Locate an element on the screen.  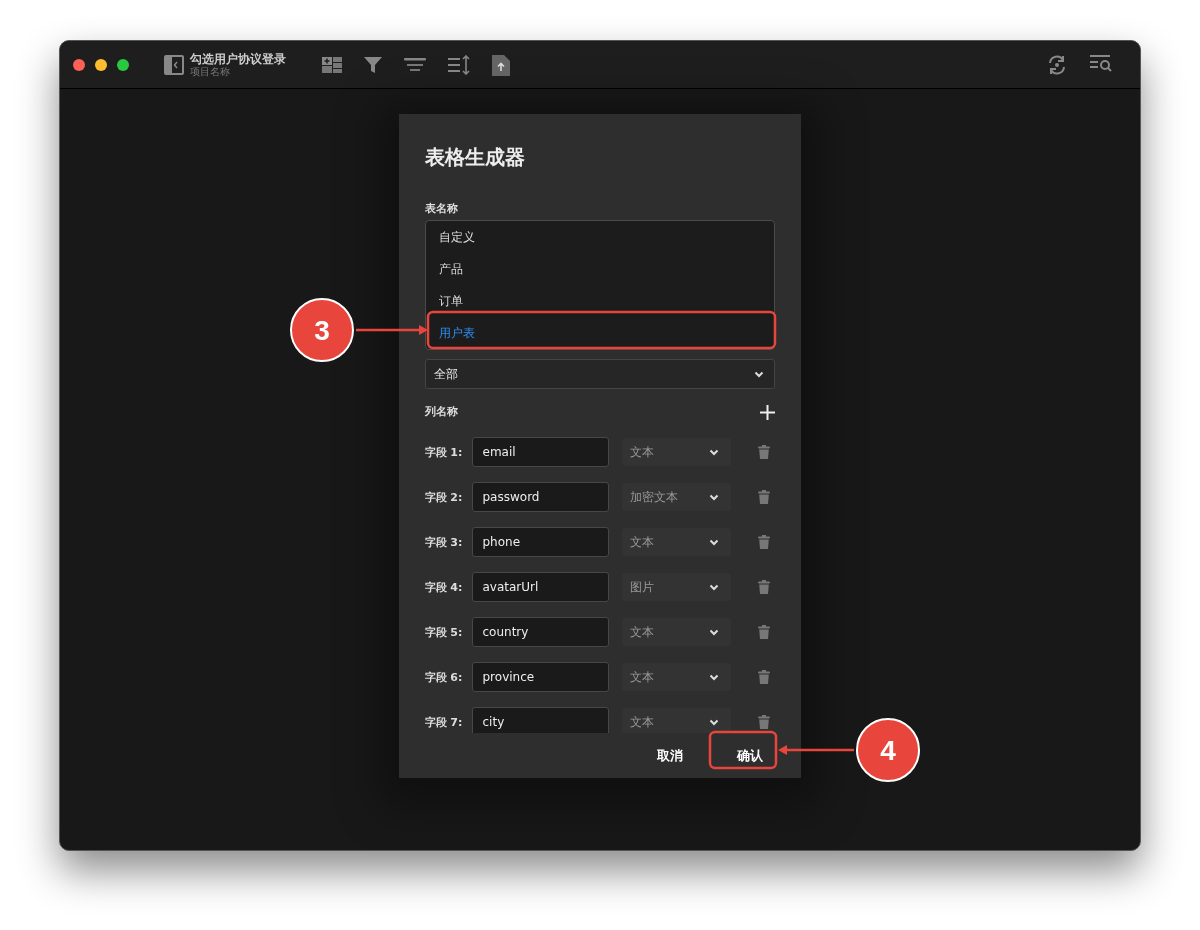
field-label: 字段 2: is located at coordinates (444, 497).